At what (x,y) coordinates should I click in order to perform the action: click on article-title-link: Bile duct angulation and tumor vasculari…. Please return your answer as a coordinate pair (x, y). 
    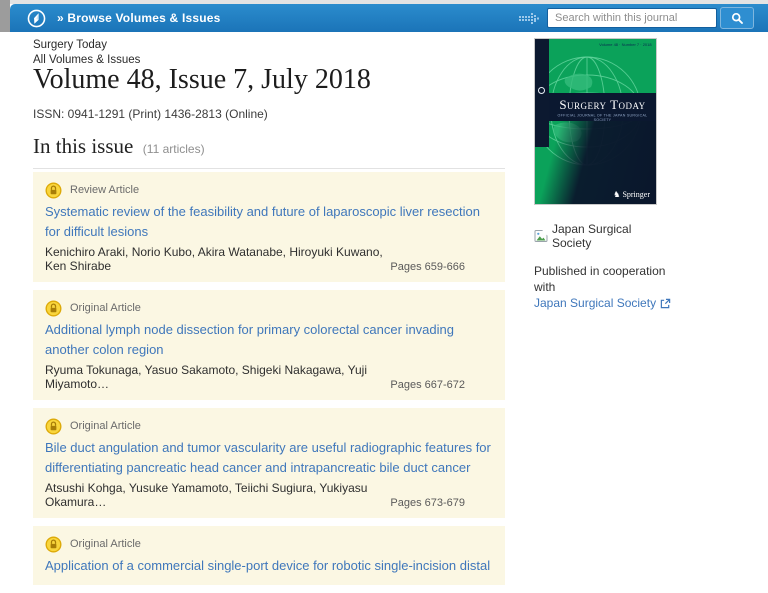
    Looking at the image, I should click on (269, 458).